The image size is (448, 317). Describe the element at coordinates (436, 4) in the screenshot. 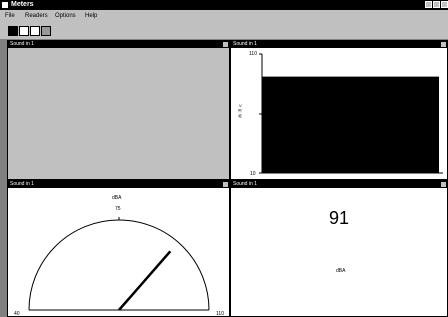

I see `maximize-button` at that location.